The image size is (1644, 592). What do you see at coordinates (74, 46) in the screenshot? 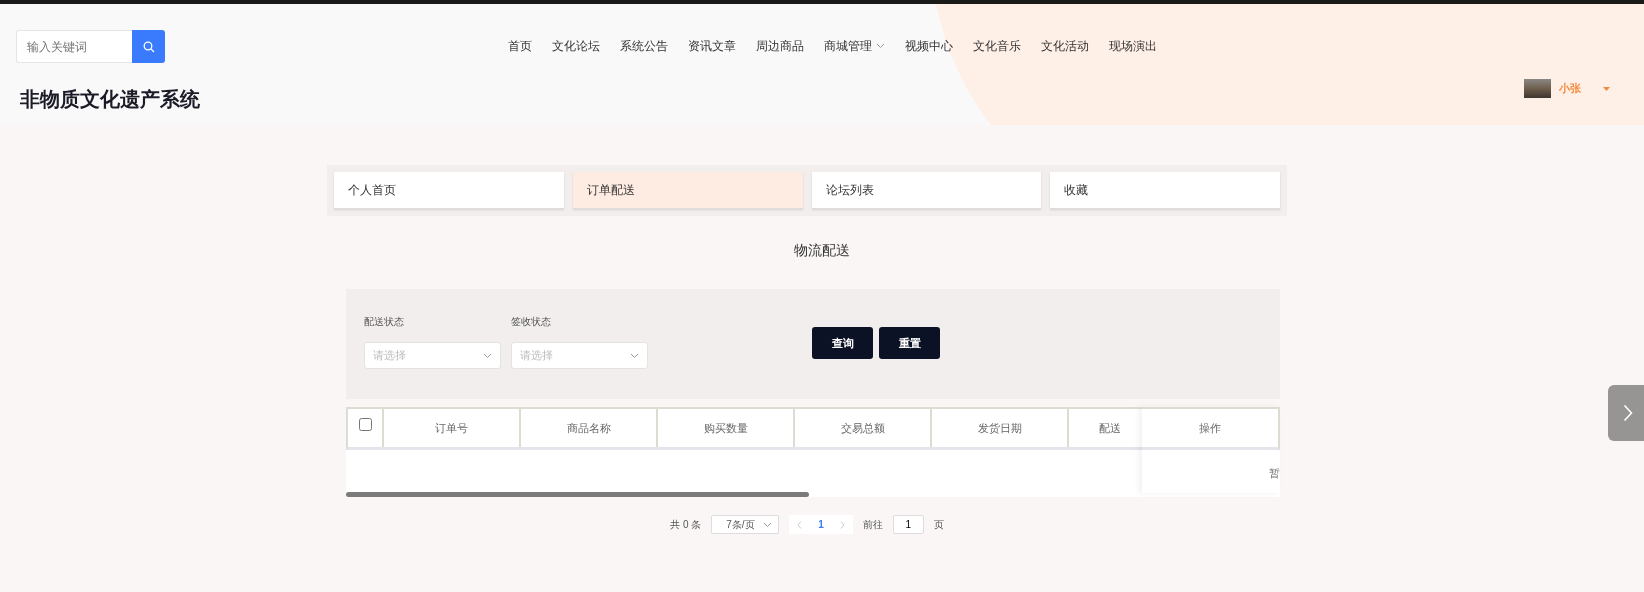
I see `search-field: 输入关键词` at bounding box center [74, 46].